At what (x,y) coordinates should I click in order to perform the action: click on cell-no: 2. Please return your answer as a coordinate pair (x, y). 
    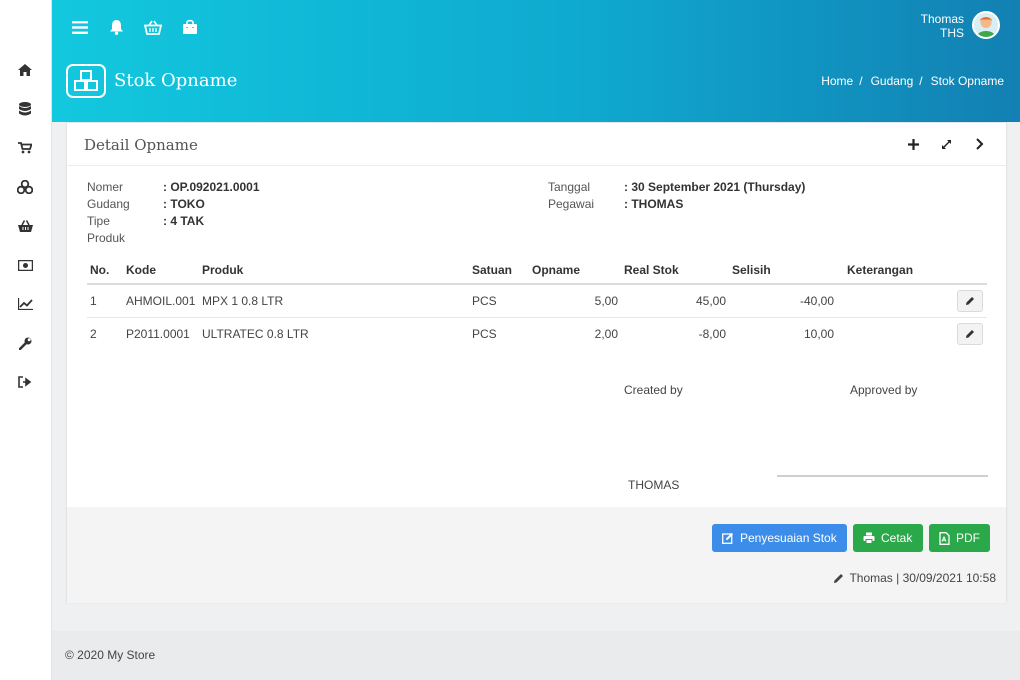
    Looking at the image, I should click on (93, 333).